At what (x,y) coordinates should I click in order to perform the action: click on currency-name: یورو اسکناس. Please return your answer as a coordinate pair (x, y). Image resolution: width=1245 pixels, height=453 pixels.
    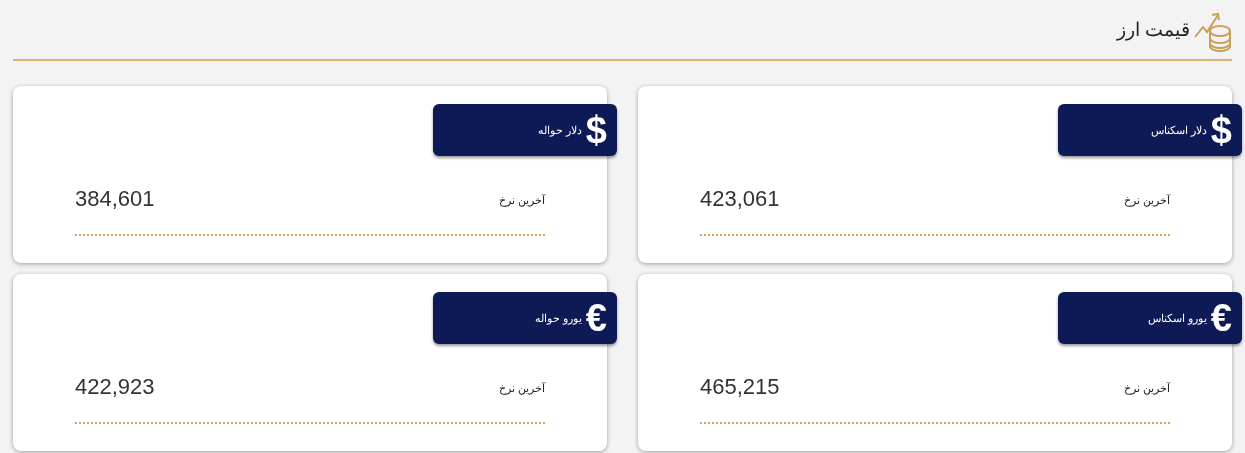
    Looking at the image, I should click on (1177, 318).